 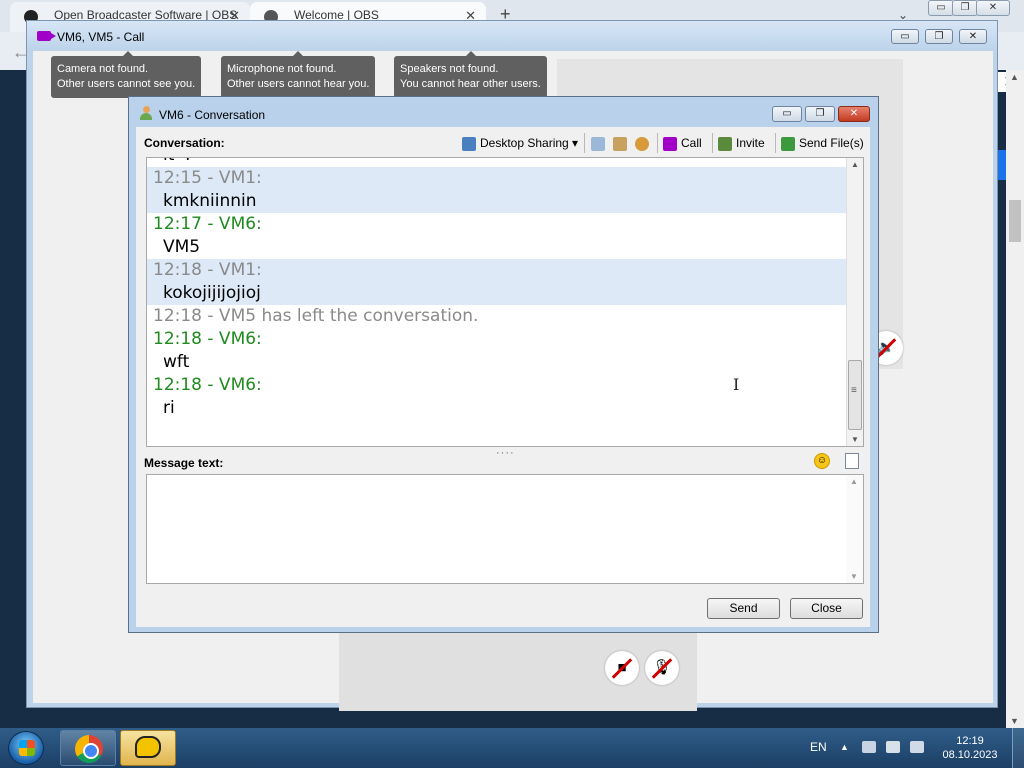 I want to click on history-button, so click(x=600, y=143).